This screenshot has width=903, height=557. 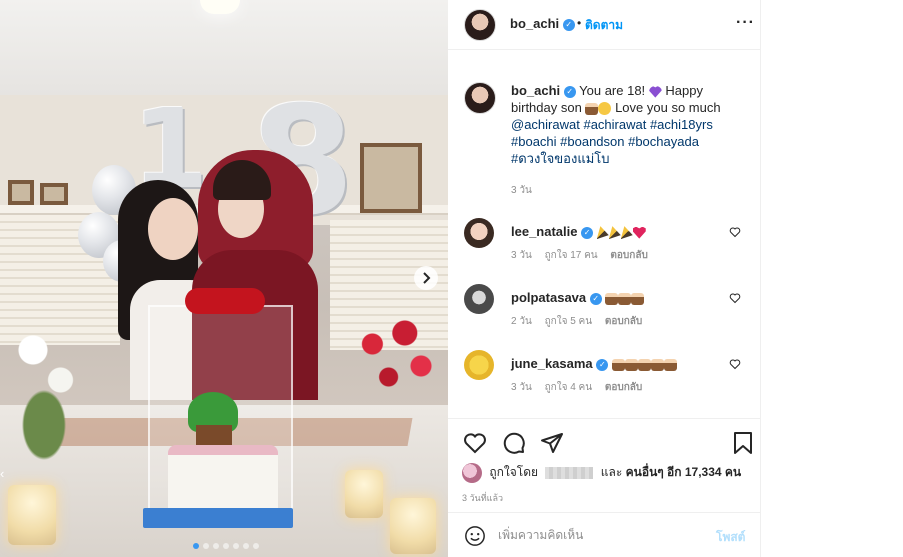 What do you see at coordinates (548, 297) in the screenshot?
I see `comment-username: polpatasava` at bounding box center [548, 297].